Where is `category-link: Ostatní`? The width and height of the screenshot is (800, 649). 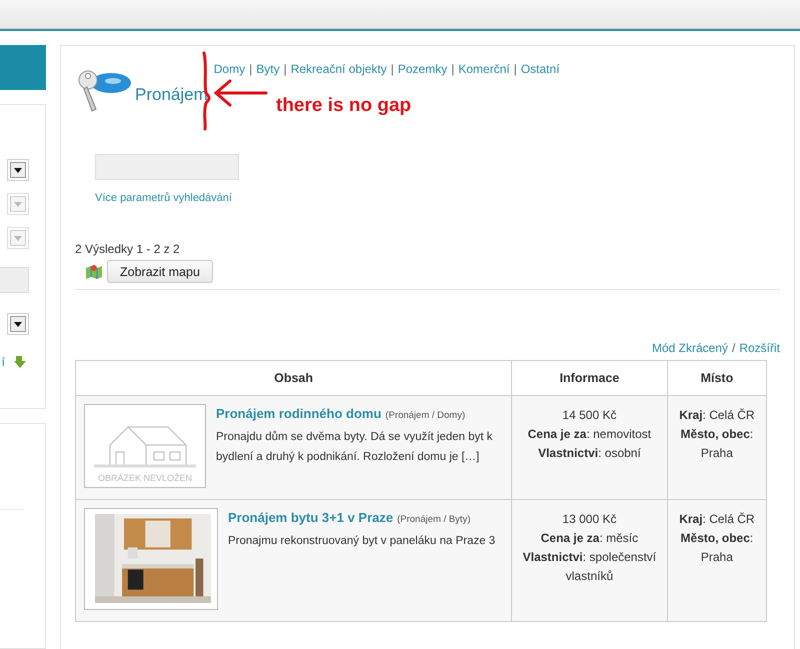
category-link: Ostatní is located at coordinates (540, 69).